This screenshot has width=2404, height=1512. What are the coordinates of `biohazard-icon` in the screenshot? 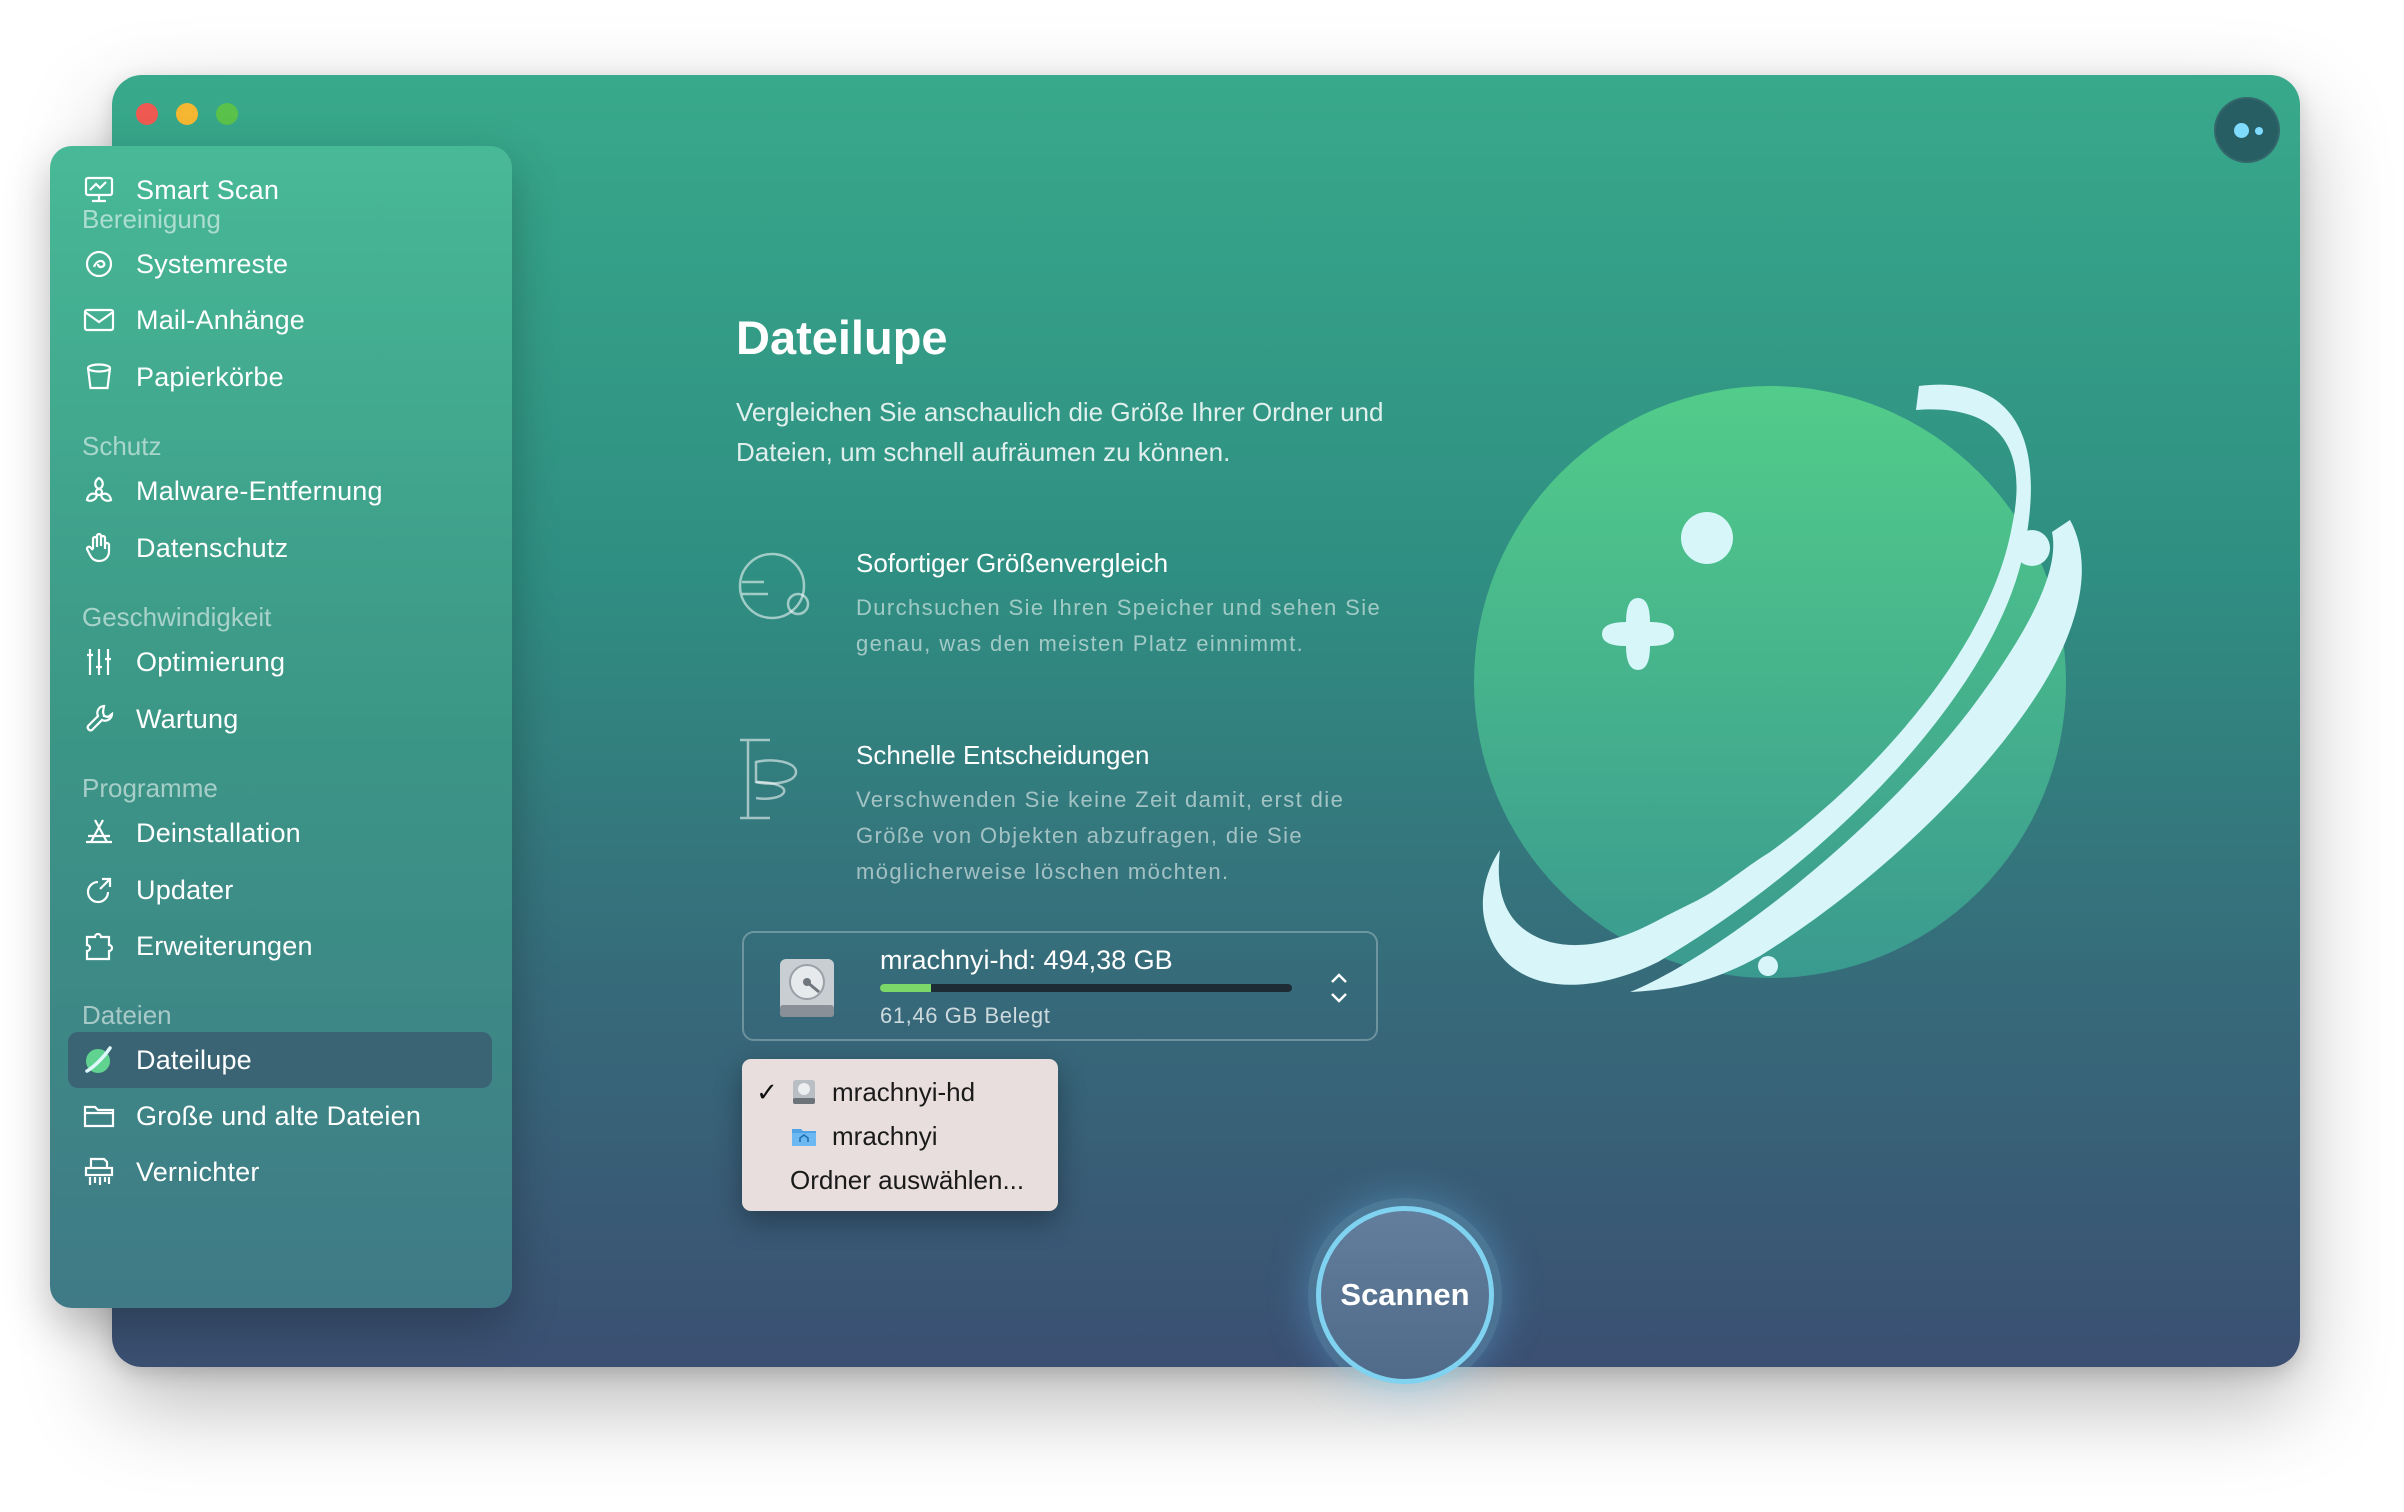 It's located at (99, 491).